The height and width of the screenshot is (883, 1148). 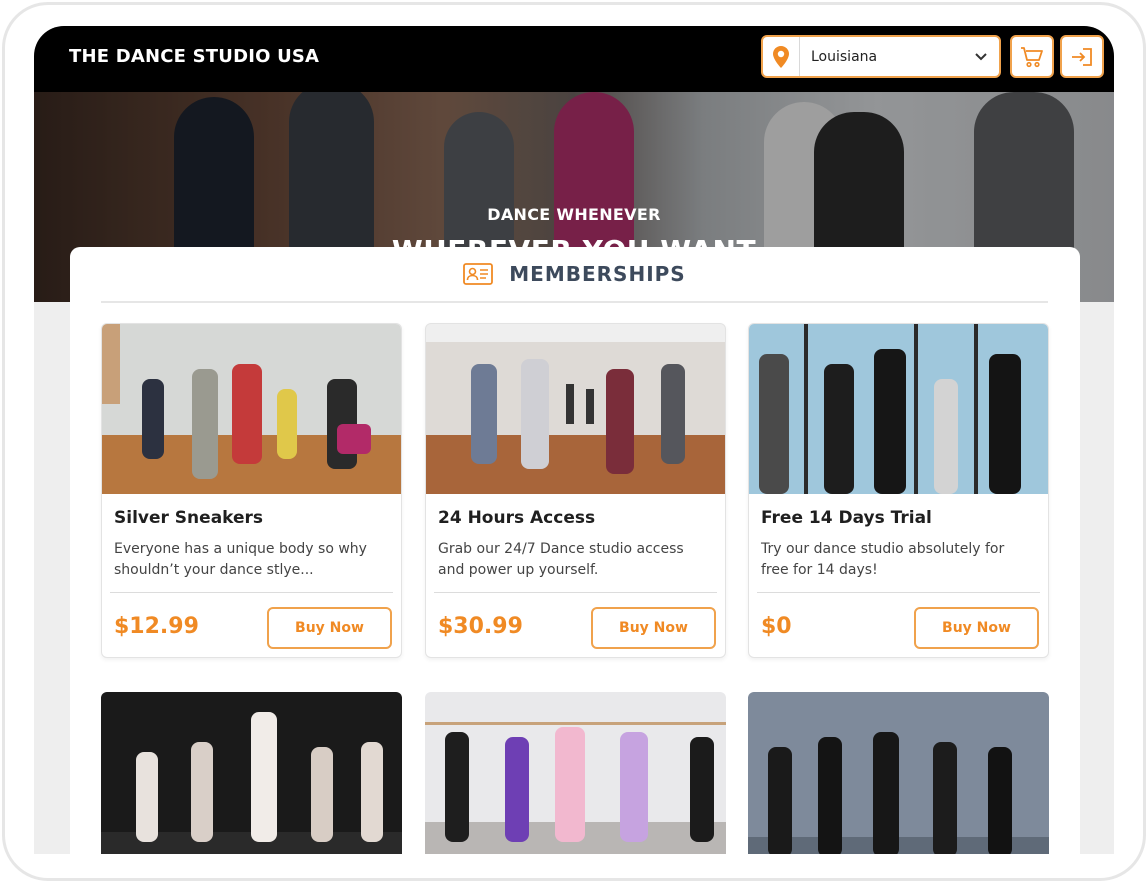 What do you see at coordinates (156, 626) in the screenshot?
I see `card-price: $12.99` at bounding box center [156, 626].